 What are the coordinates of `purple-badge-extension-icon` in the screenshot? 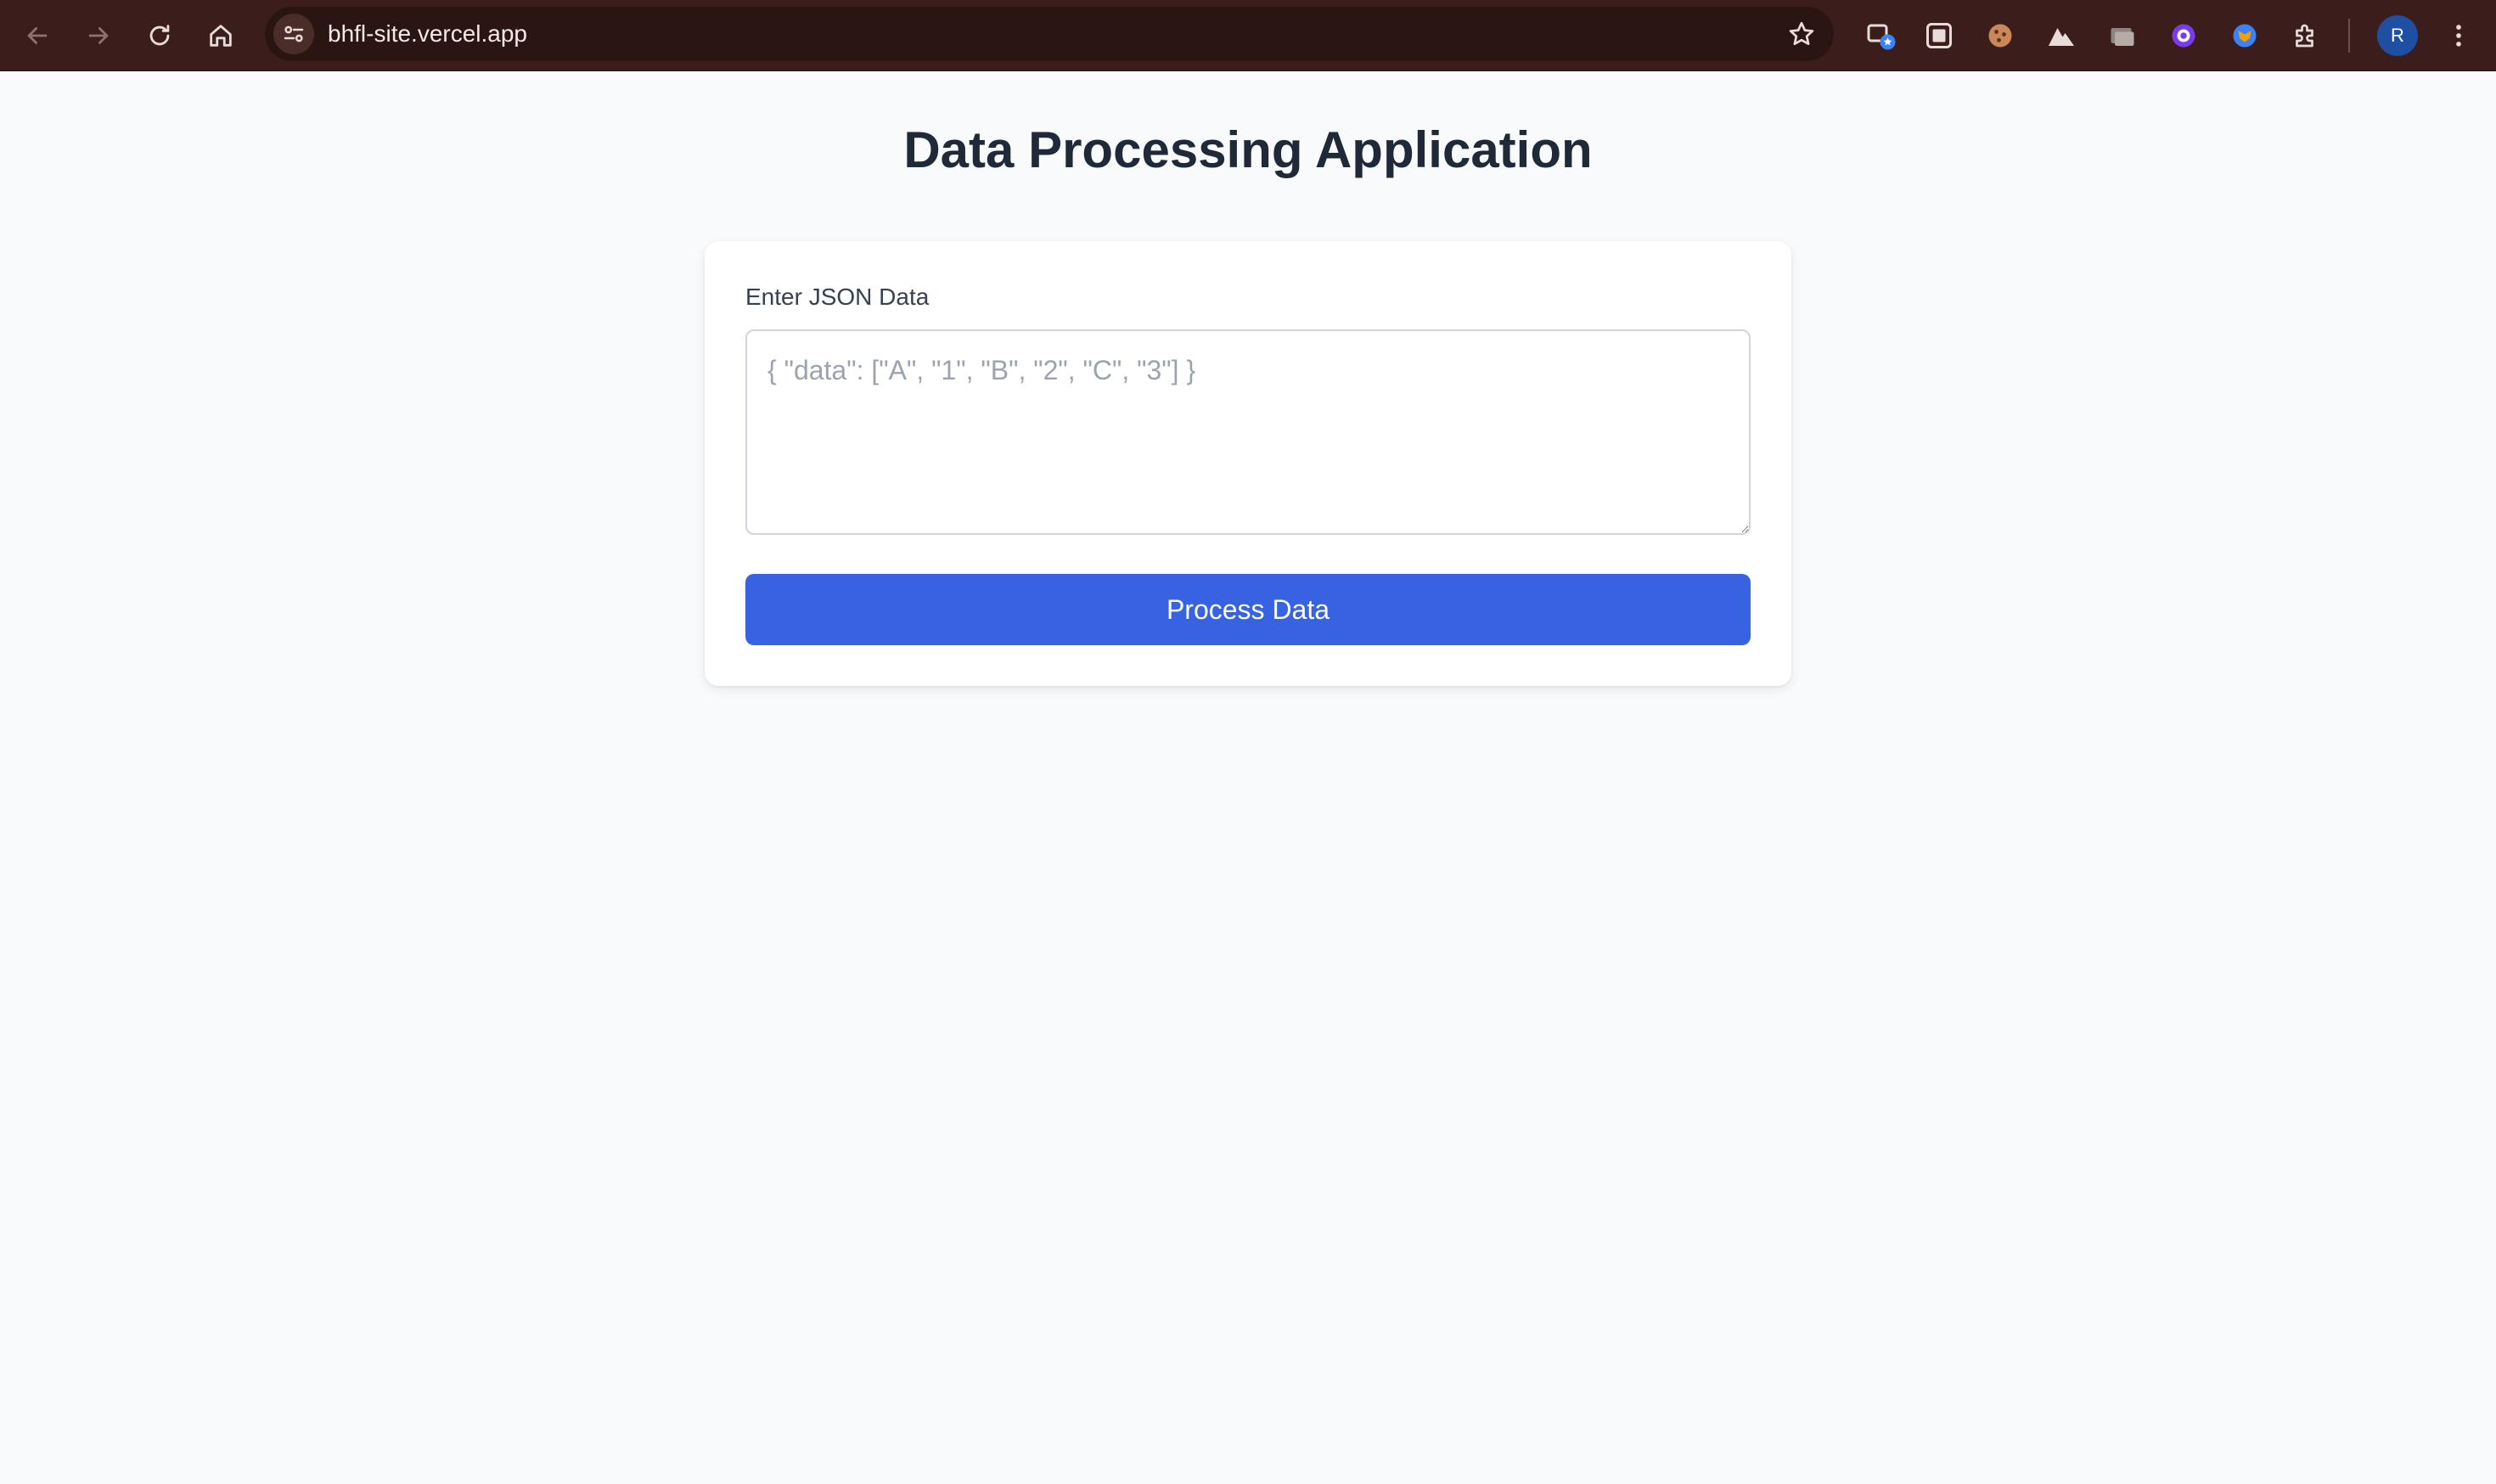 It's located at (2183, 35).